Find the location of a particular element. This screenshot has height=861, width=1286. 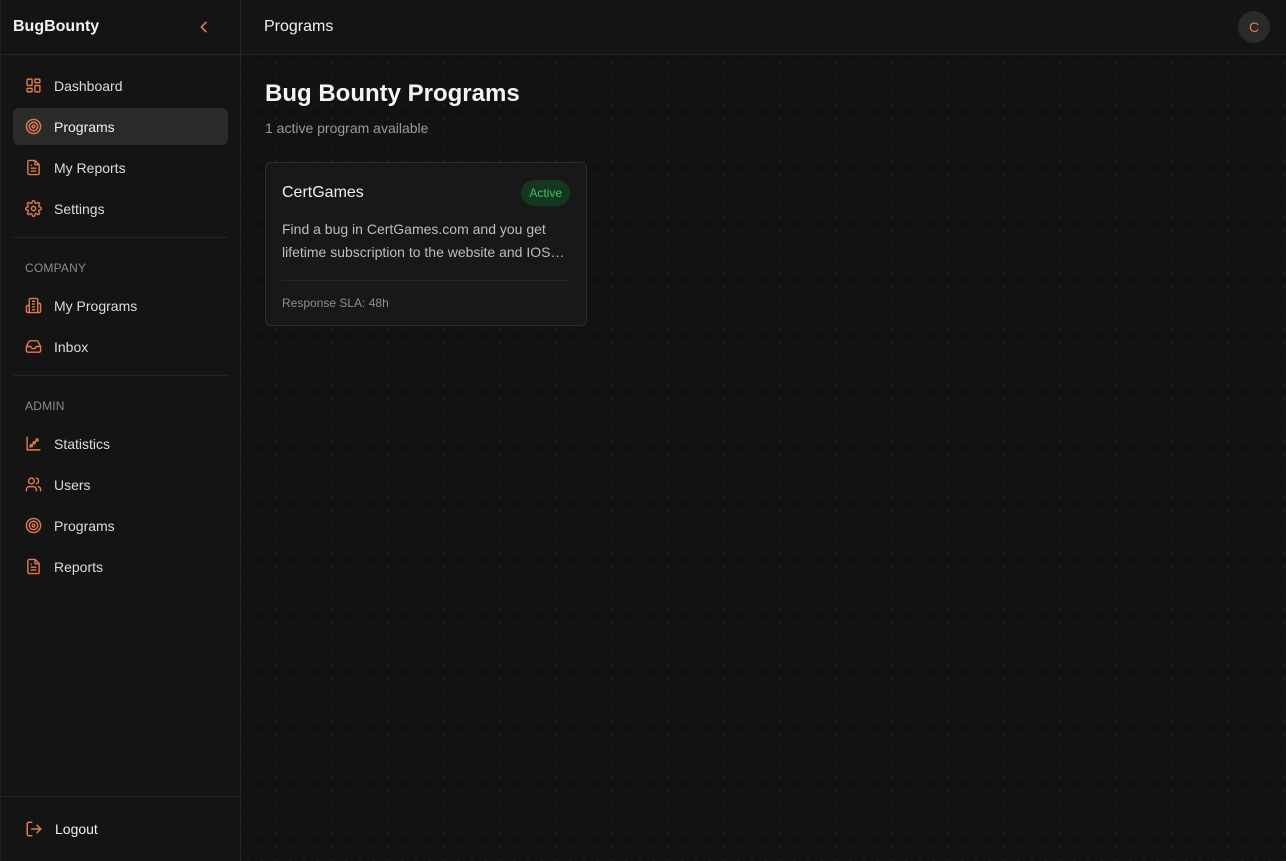

sidebar-item-label: Dashboard is located at coordinates (88, 85).